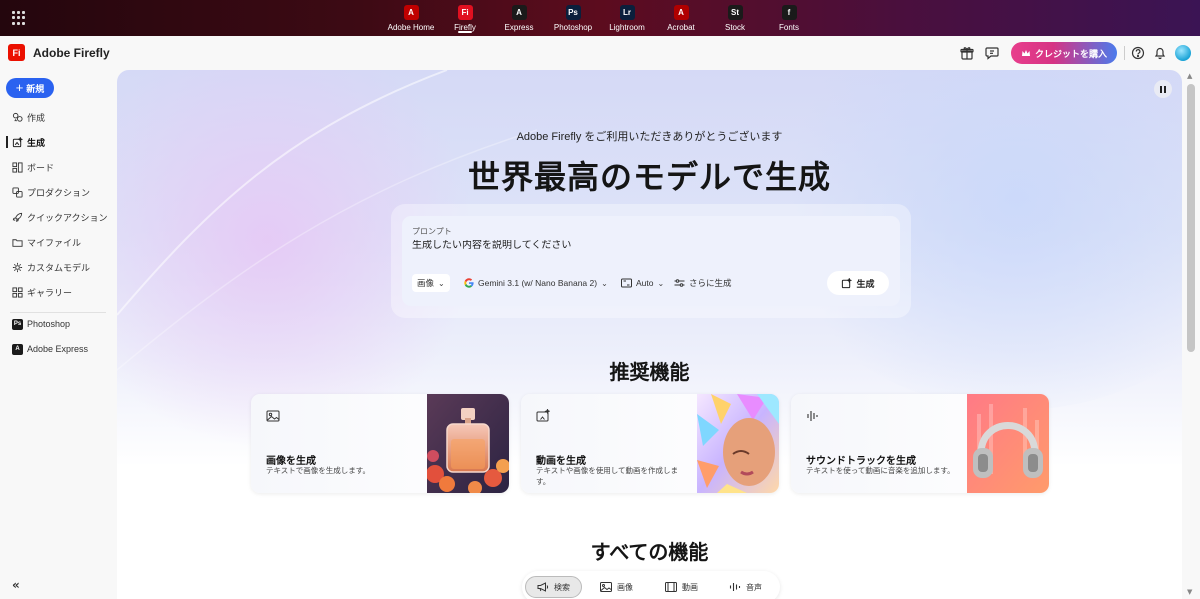  What do you see at coordinates (649, 552) in the screenshot?
I see `all-features-section-title: すべての機能` at bounding box center [649, 552].